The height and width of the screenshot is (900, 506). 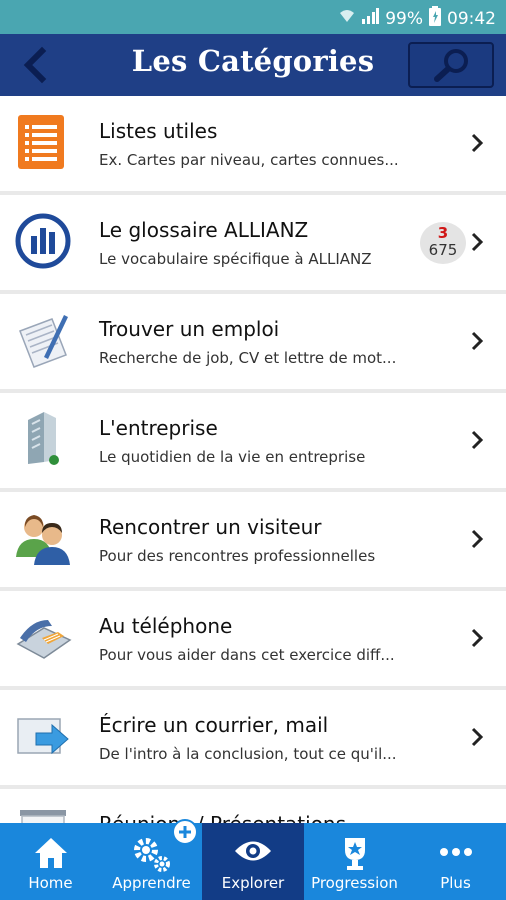 I want to click on allianz-logo-icon, so click(x=43, y=241).